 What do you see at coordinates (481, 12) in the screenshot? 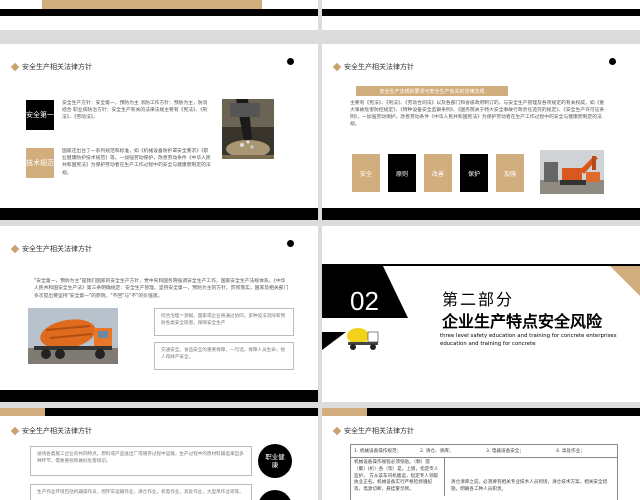
I see `slide-top-right-bar` at bounding box center [481, 12].